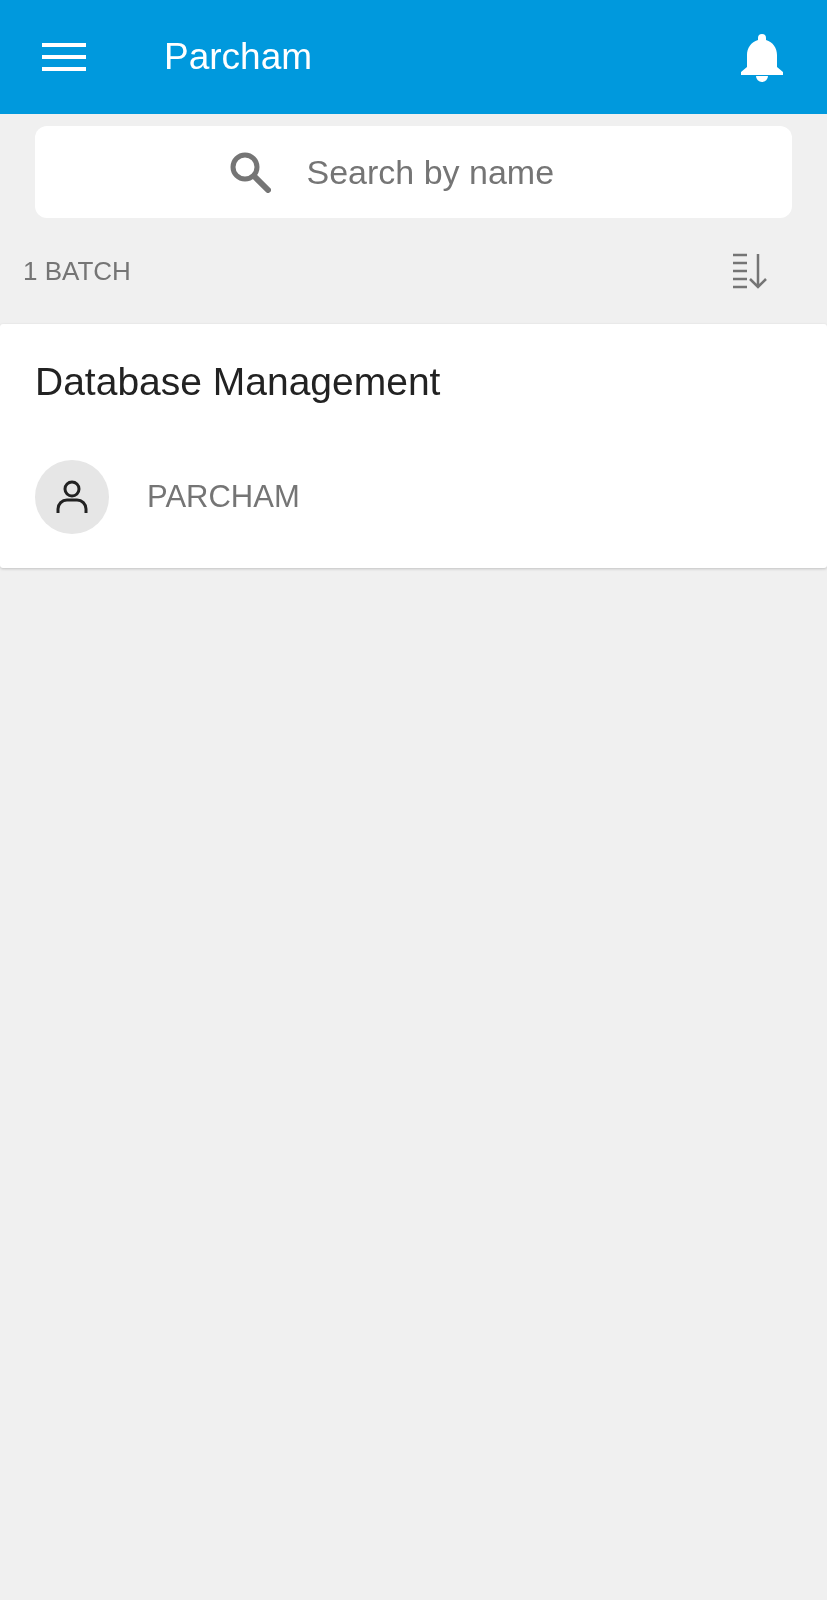  What do you see at coordinates (223, 497) in the screenshot?
I see `owner-name: PARCHAM` at bounding box center [223, 497].